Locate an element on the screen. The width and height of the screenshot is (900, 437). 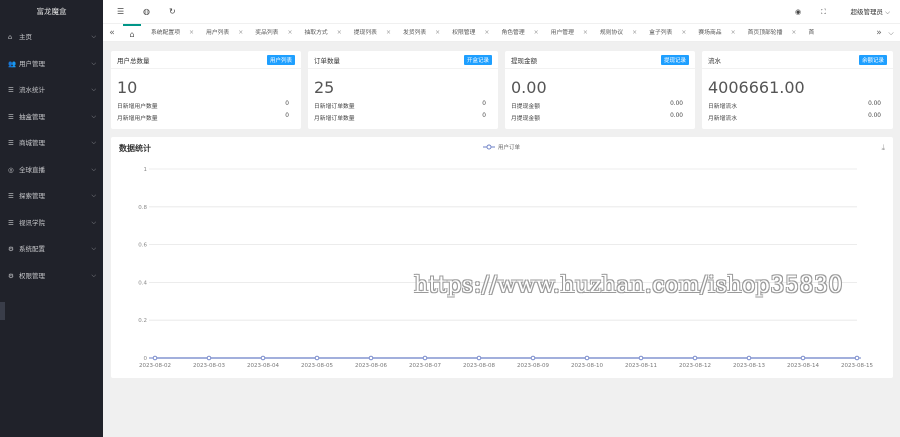
globe-icon: ◎ is located at coordinates (11, 169).